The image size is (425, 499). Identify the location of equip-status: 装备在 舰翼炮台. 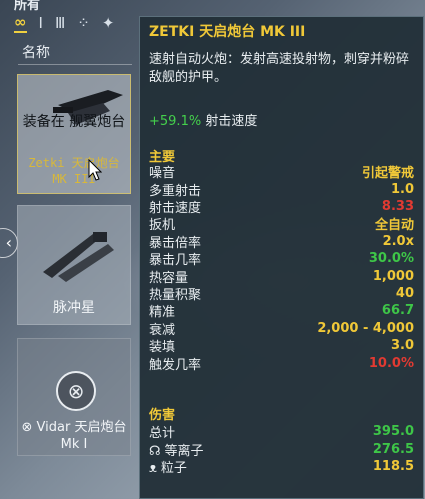
(74, 122).